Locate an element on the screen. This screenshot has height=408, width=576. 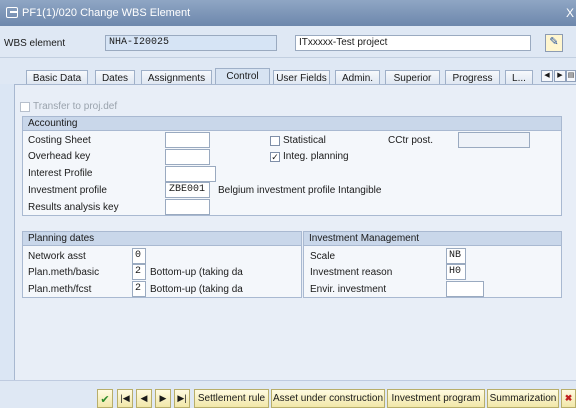
interest-profile-label: Interest Profile is located at coordinates (60, 173).